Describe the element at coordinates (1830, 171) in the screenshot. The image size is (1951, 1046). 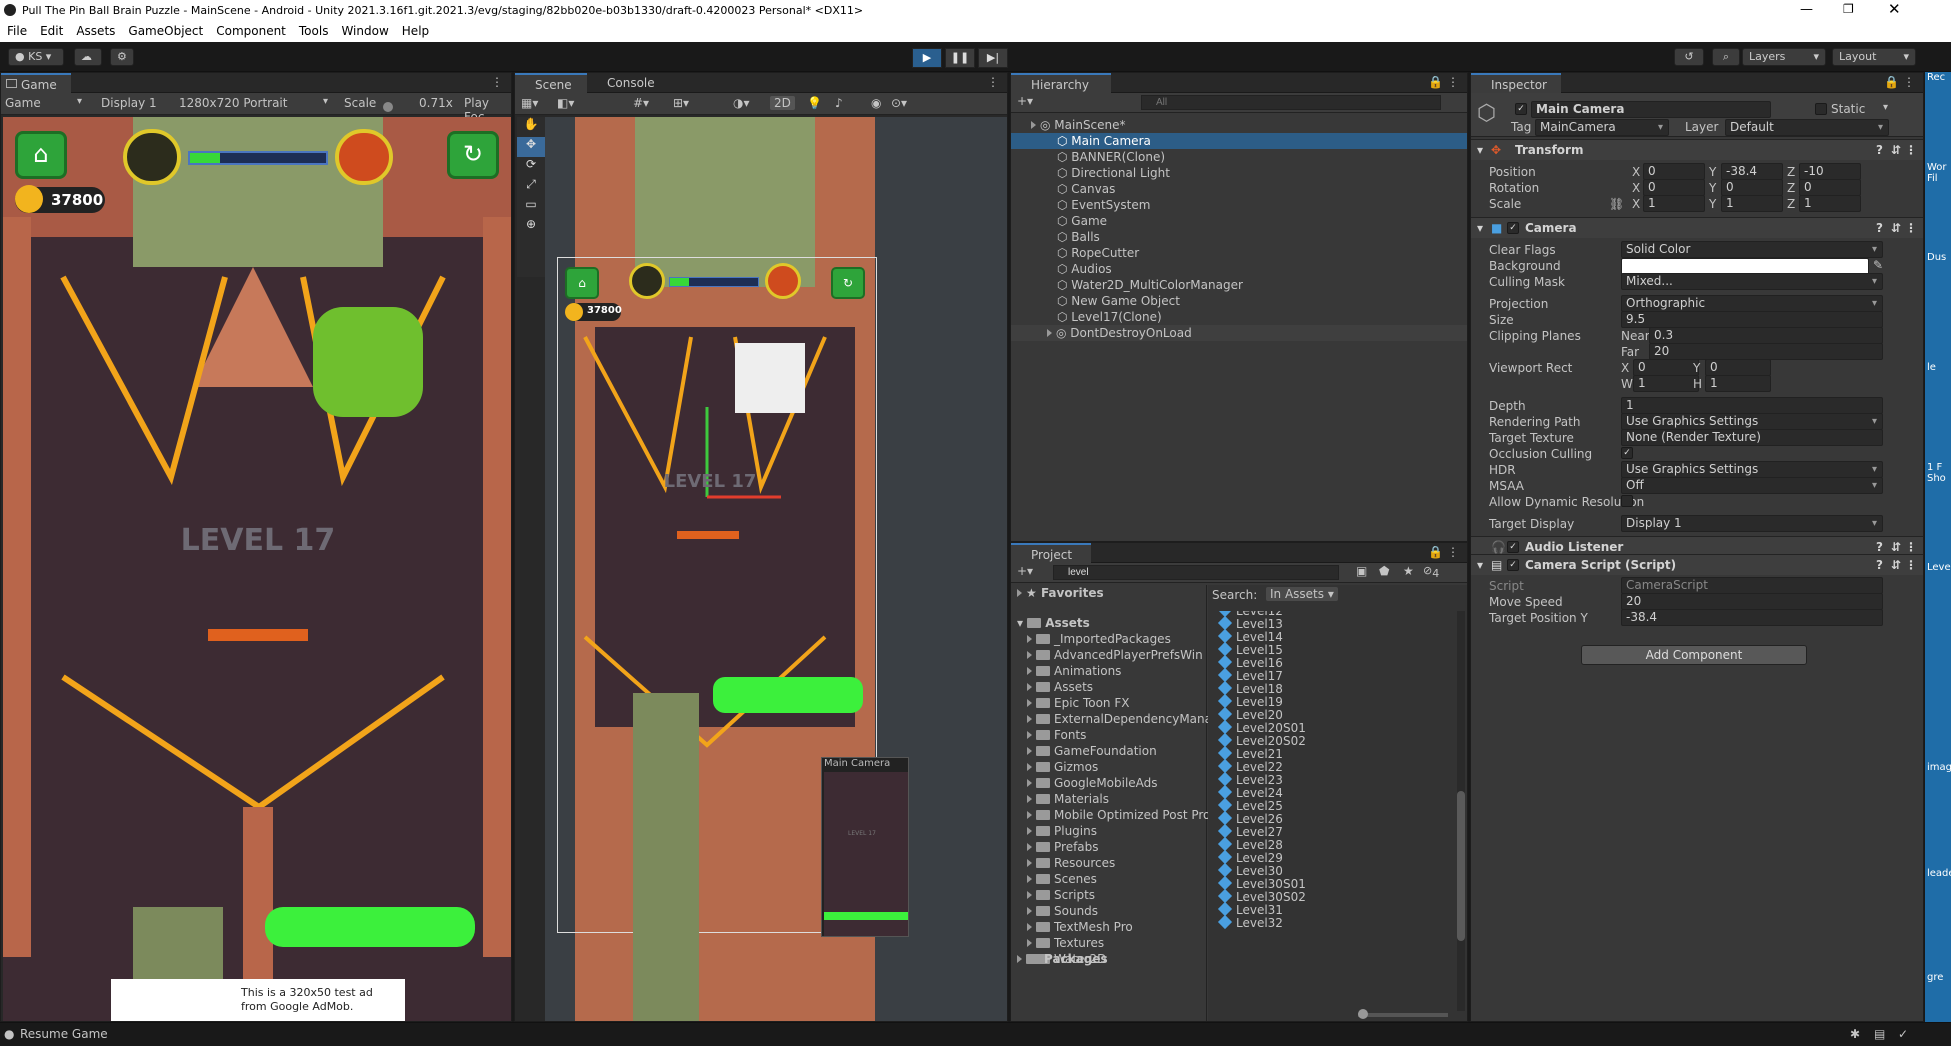
I see `position-z-field: -10` at that location.